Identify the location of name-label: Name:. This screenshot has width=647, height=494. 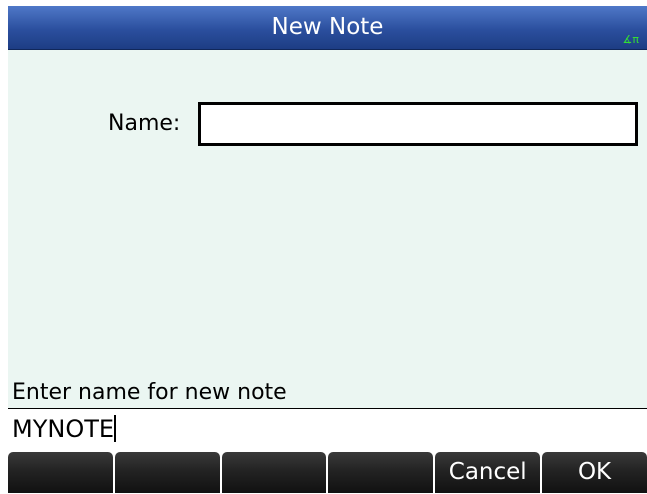
(144, 123).